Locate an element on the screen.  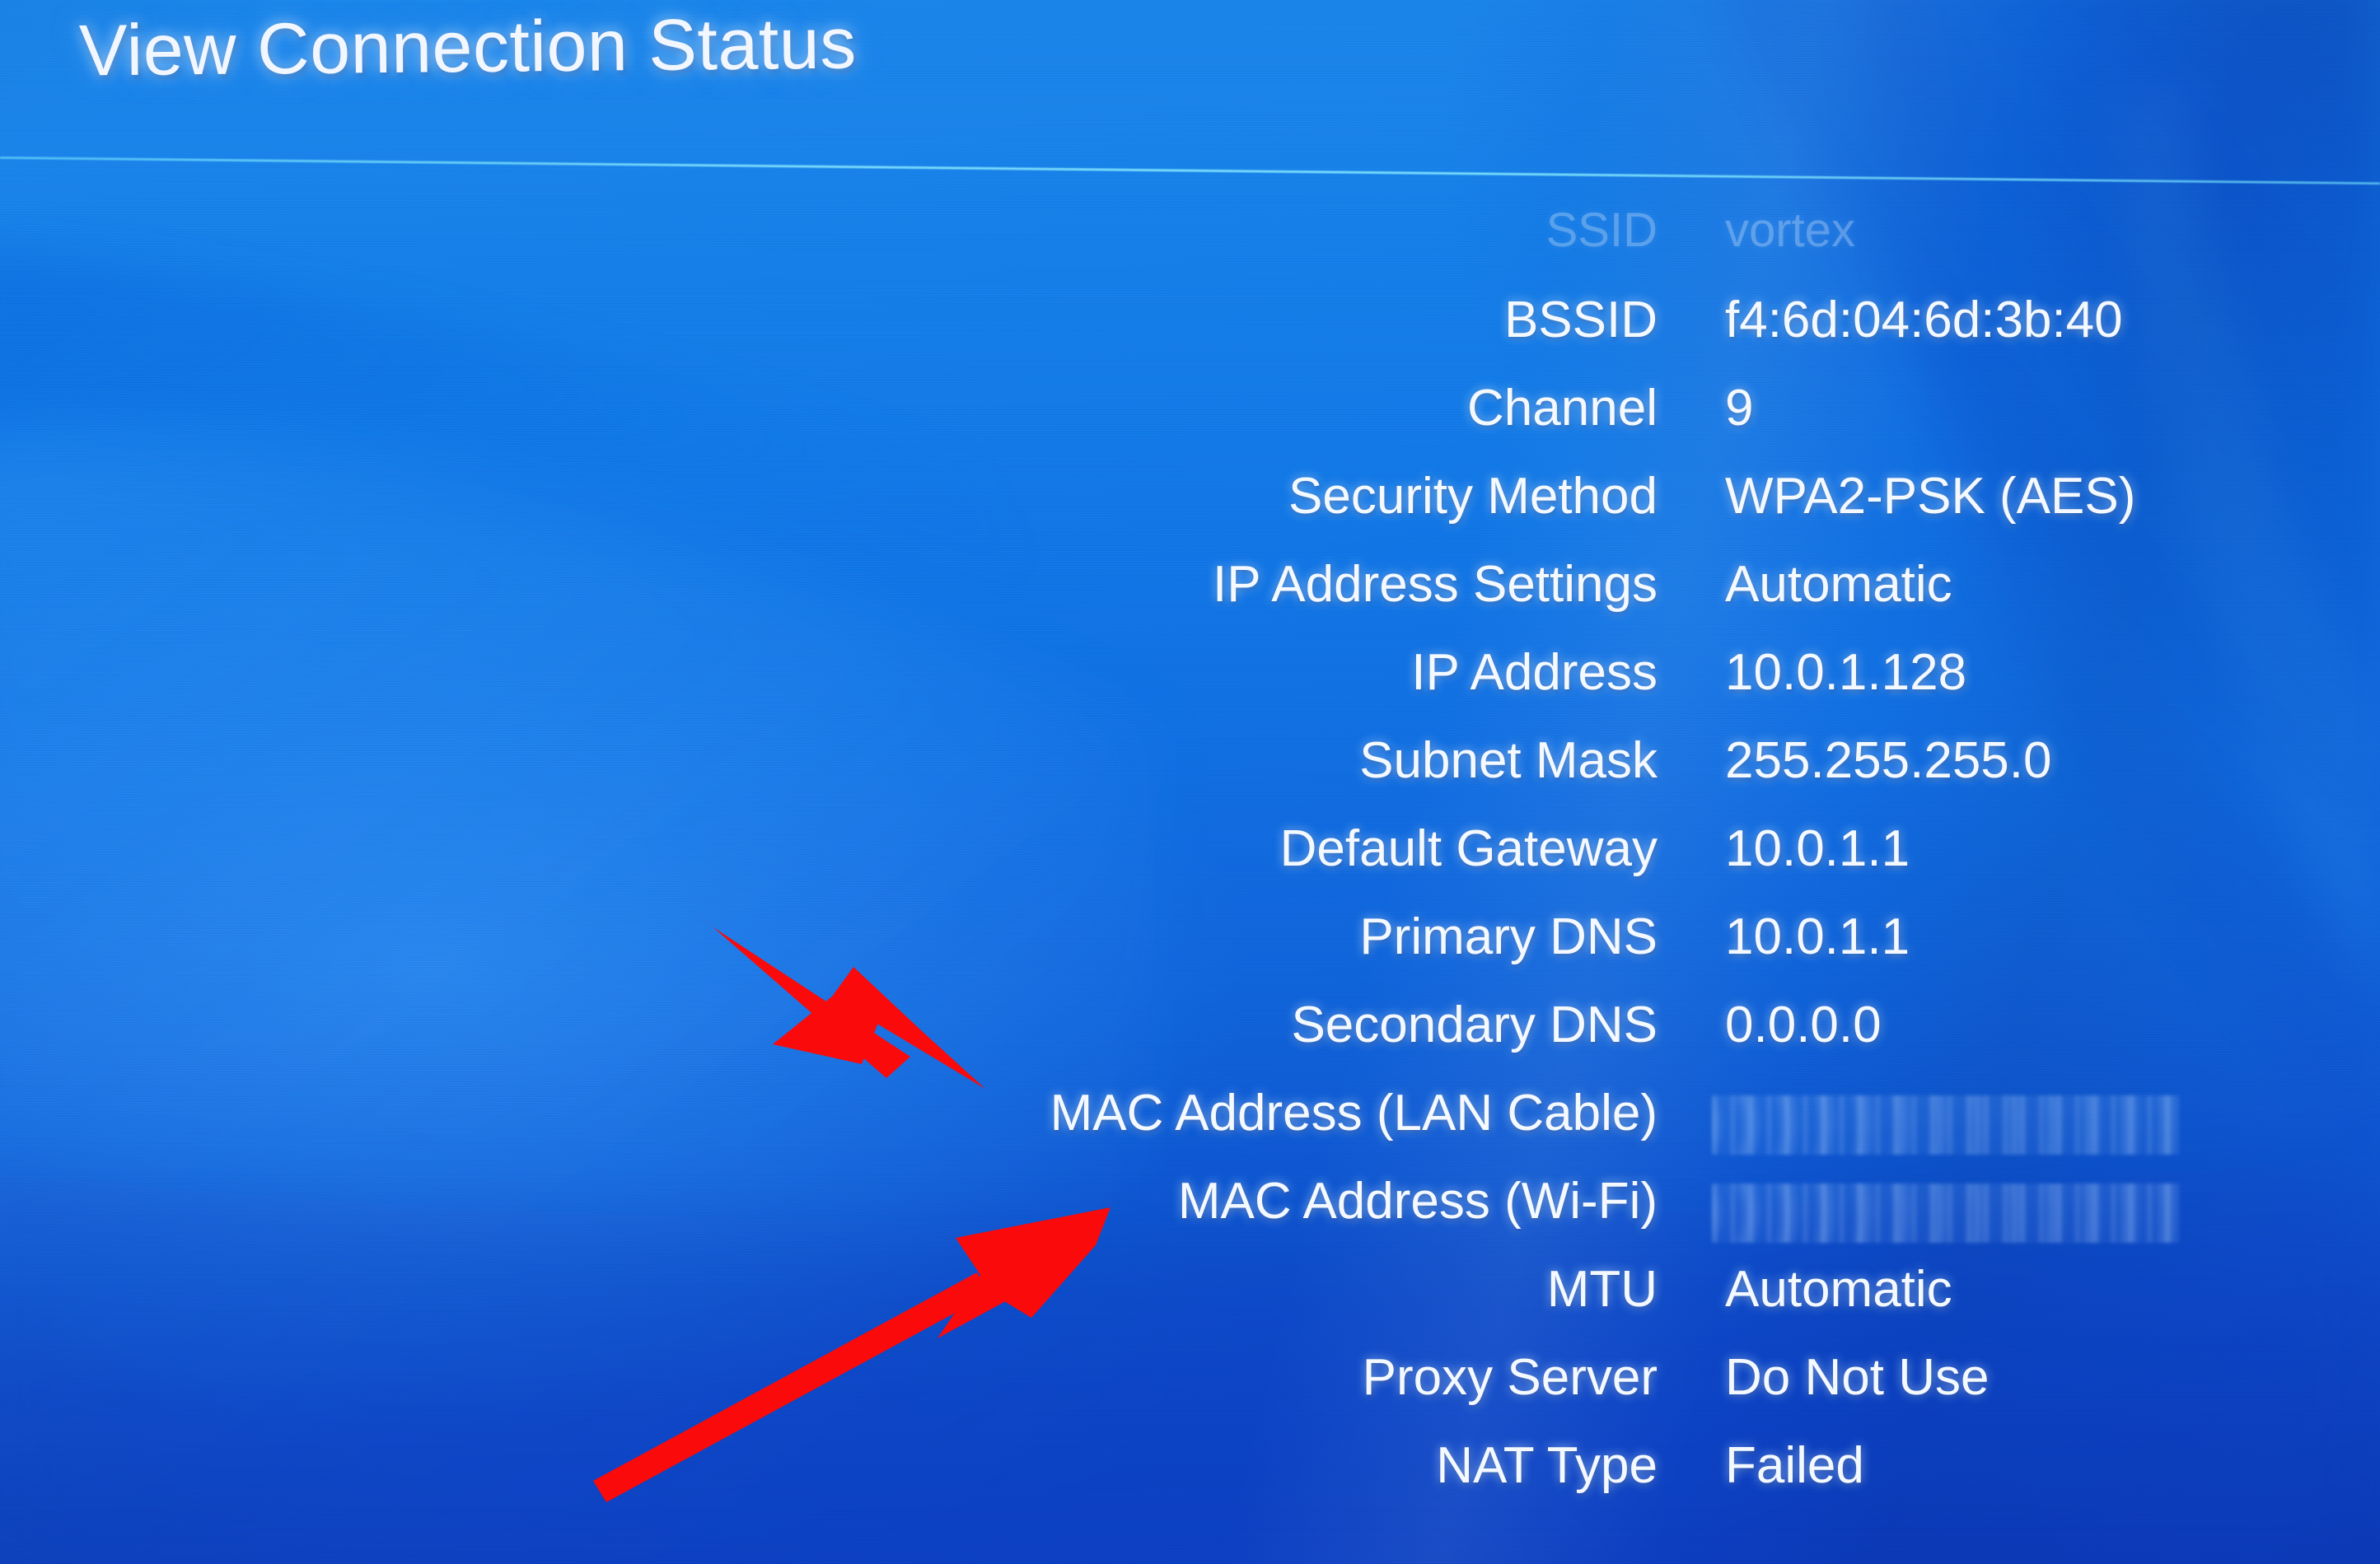
info-row-label: SSID is located at coordinates (1601, 230).